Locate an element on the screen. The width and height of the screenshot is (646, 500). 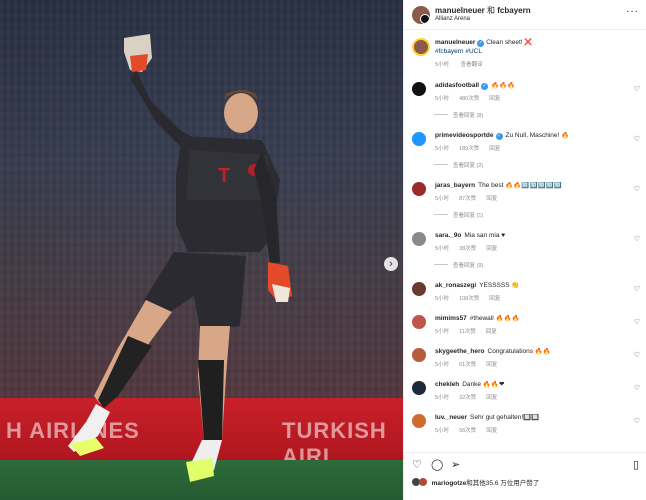
collab-username: fcbayern is located at coordinates (513, 10).